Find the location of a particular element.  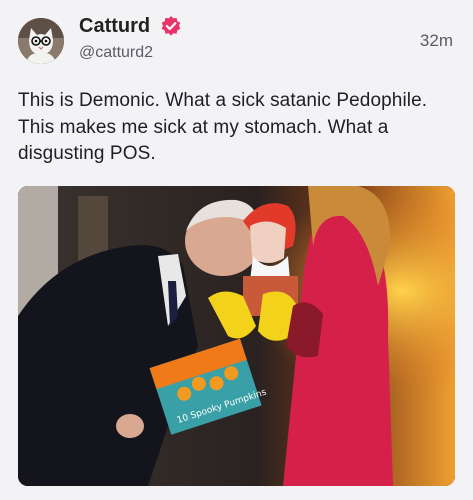

author-avatar is located at coordinates (41, 41).